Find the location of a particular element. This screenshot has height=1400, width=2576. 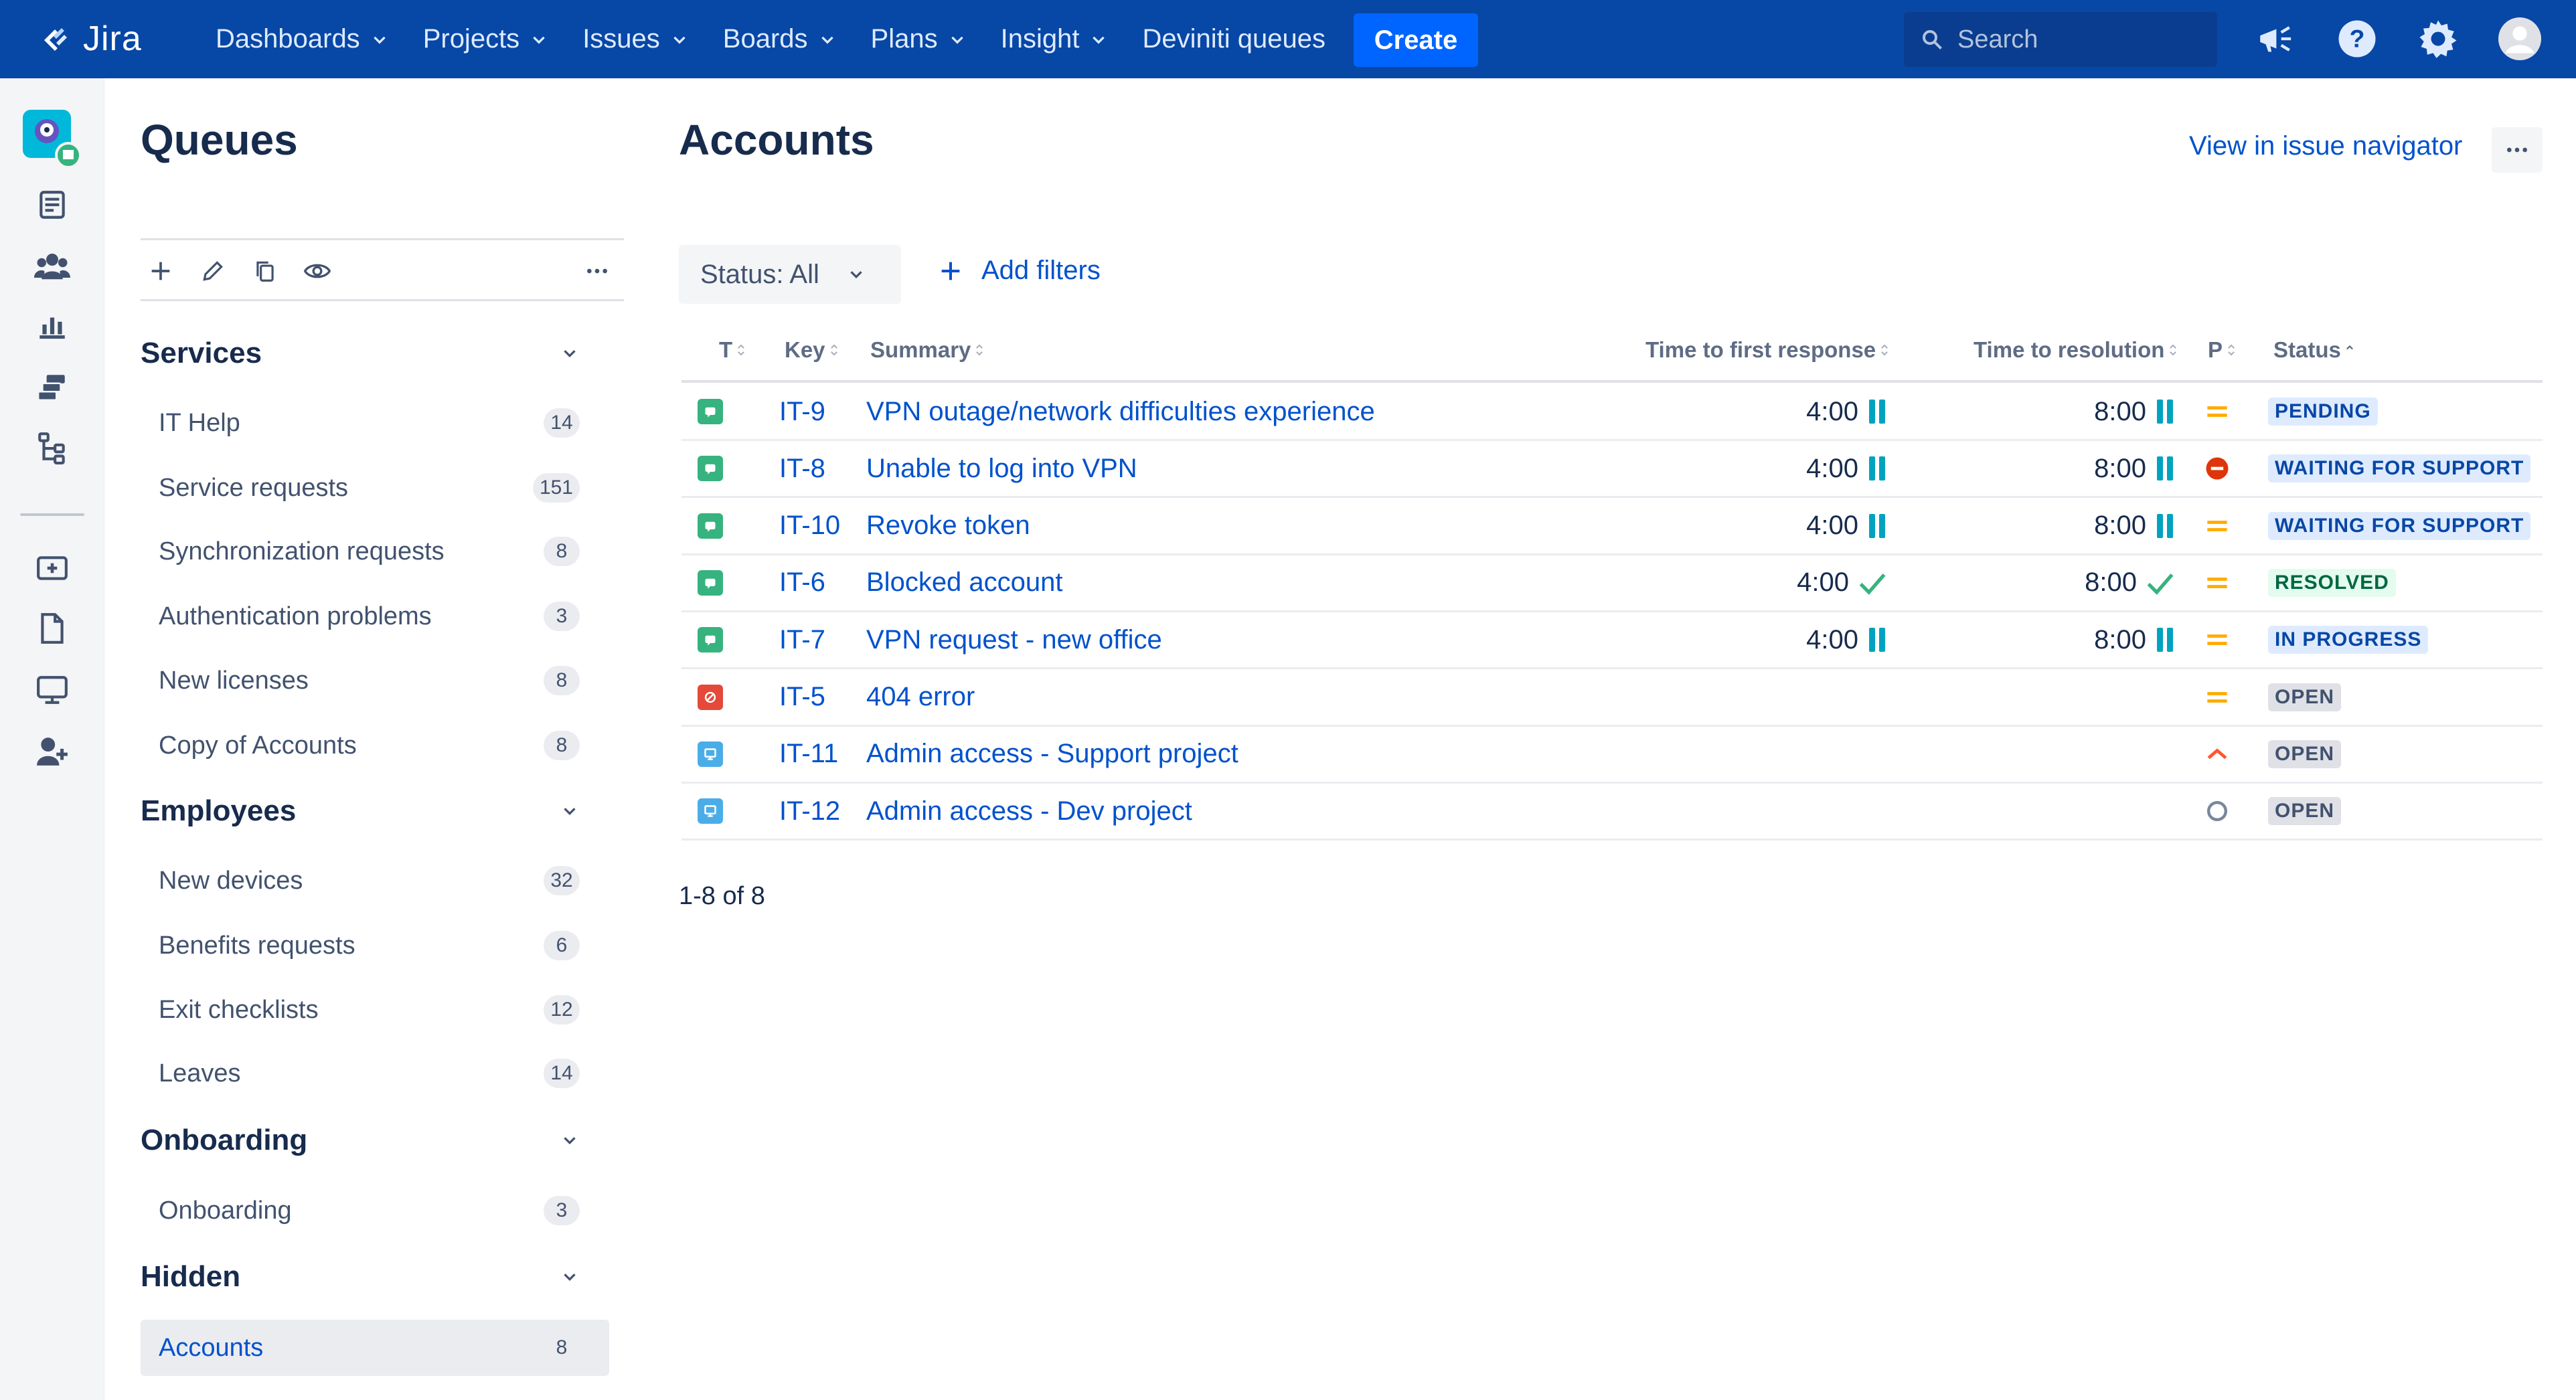

user-avatar-icon is located at coordinates (2519, 38).